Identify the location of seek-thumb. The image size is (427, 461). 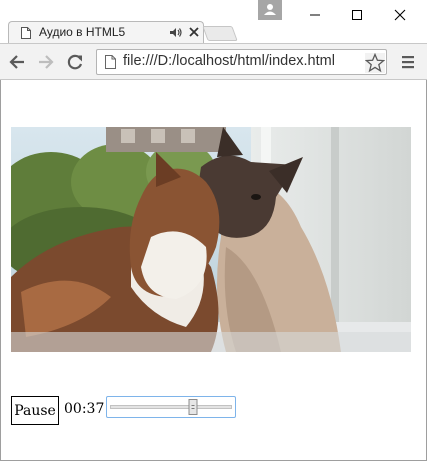
(193, 407).